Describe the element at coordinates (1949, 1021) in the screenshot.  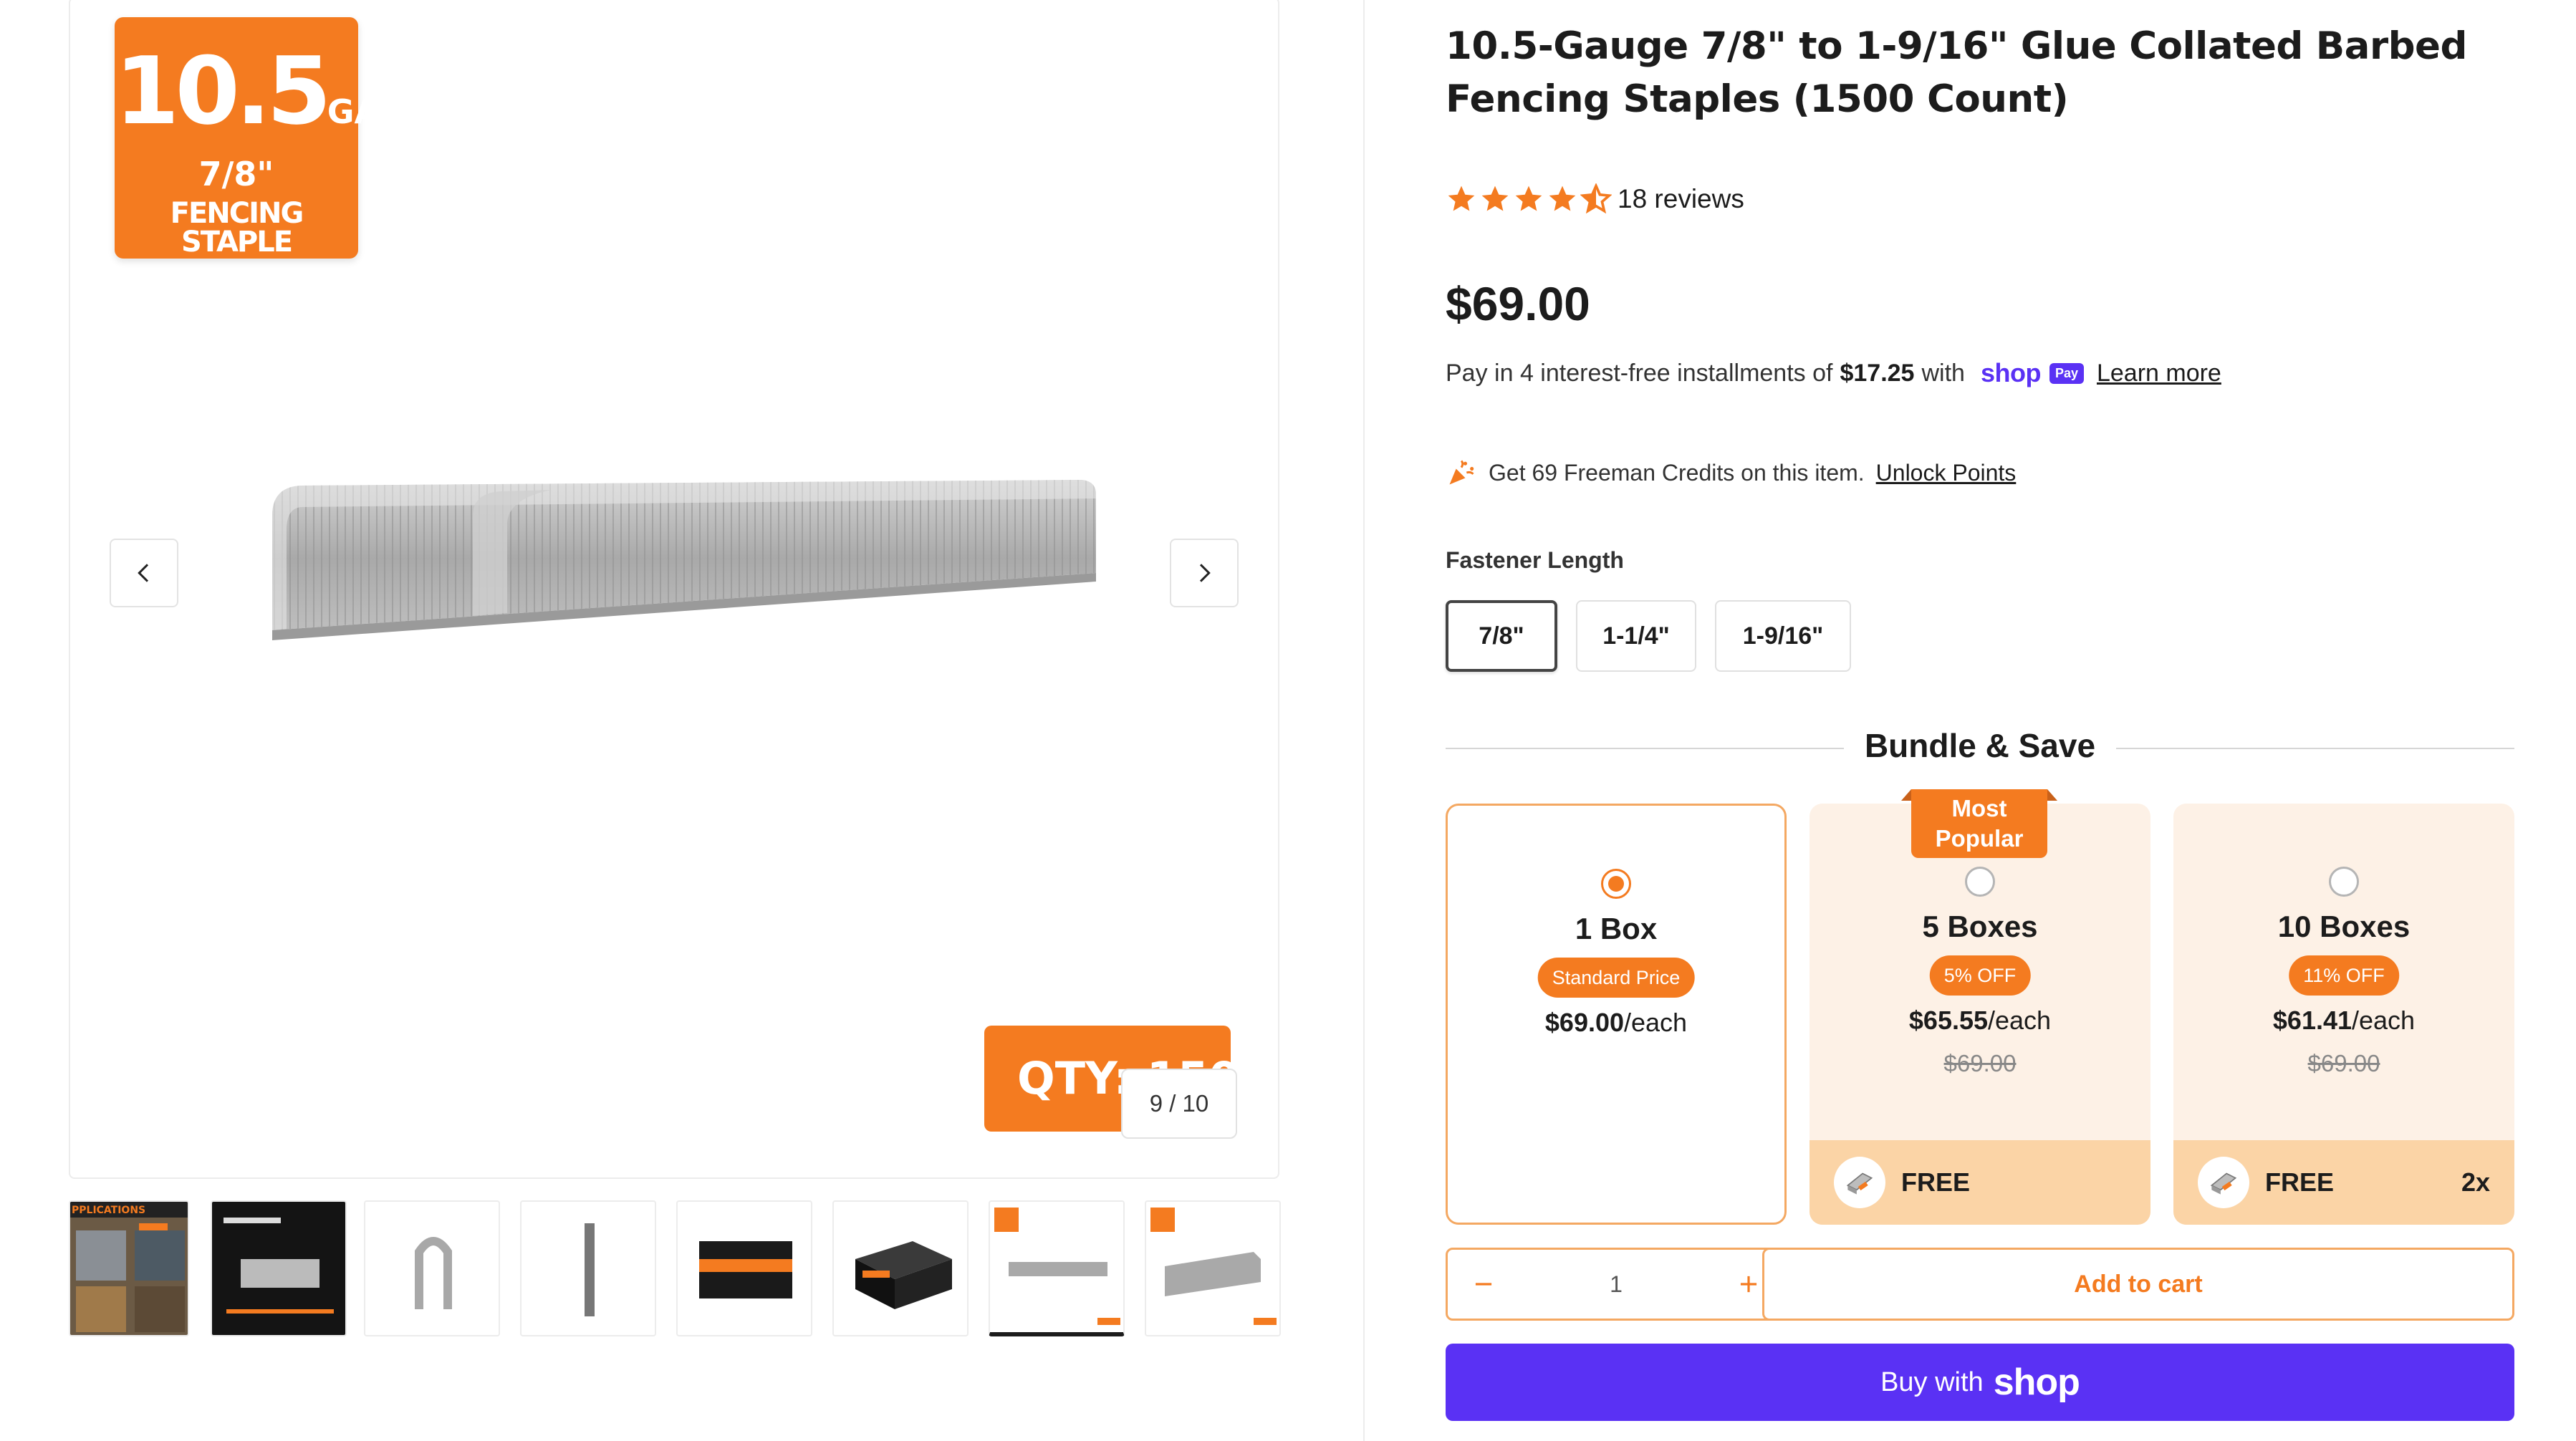
I see `tier-price-value: $65.55` at that location.